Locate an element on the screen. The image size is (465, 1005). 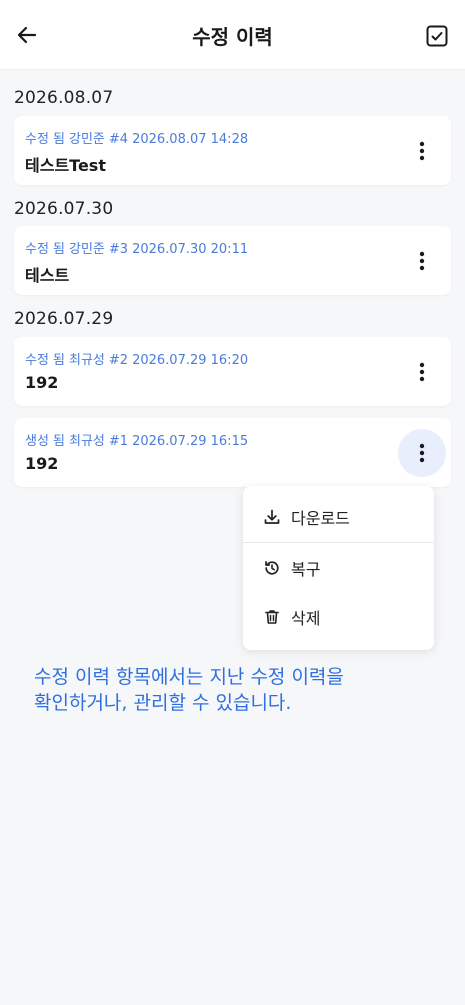
menu-item-label: 복구 is located at coordinates (306, 569).